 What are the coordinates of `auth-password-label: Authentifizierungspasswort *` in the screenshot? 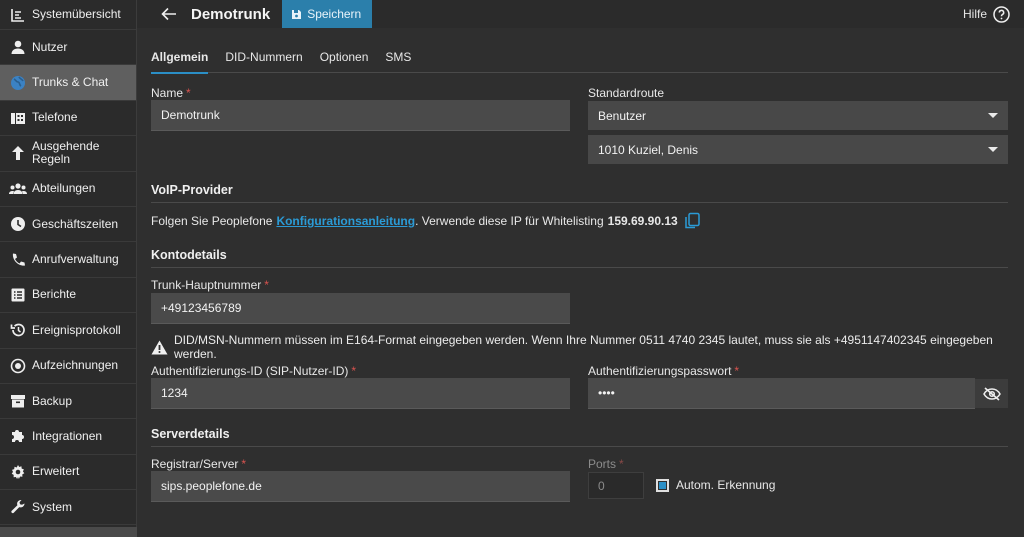 It's located at (663, 371).